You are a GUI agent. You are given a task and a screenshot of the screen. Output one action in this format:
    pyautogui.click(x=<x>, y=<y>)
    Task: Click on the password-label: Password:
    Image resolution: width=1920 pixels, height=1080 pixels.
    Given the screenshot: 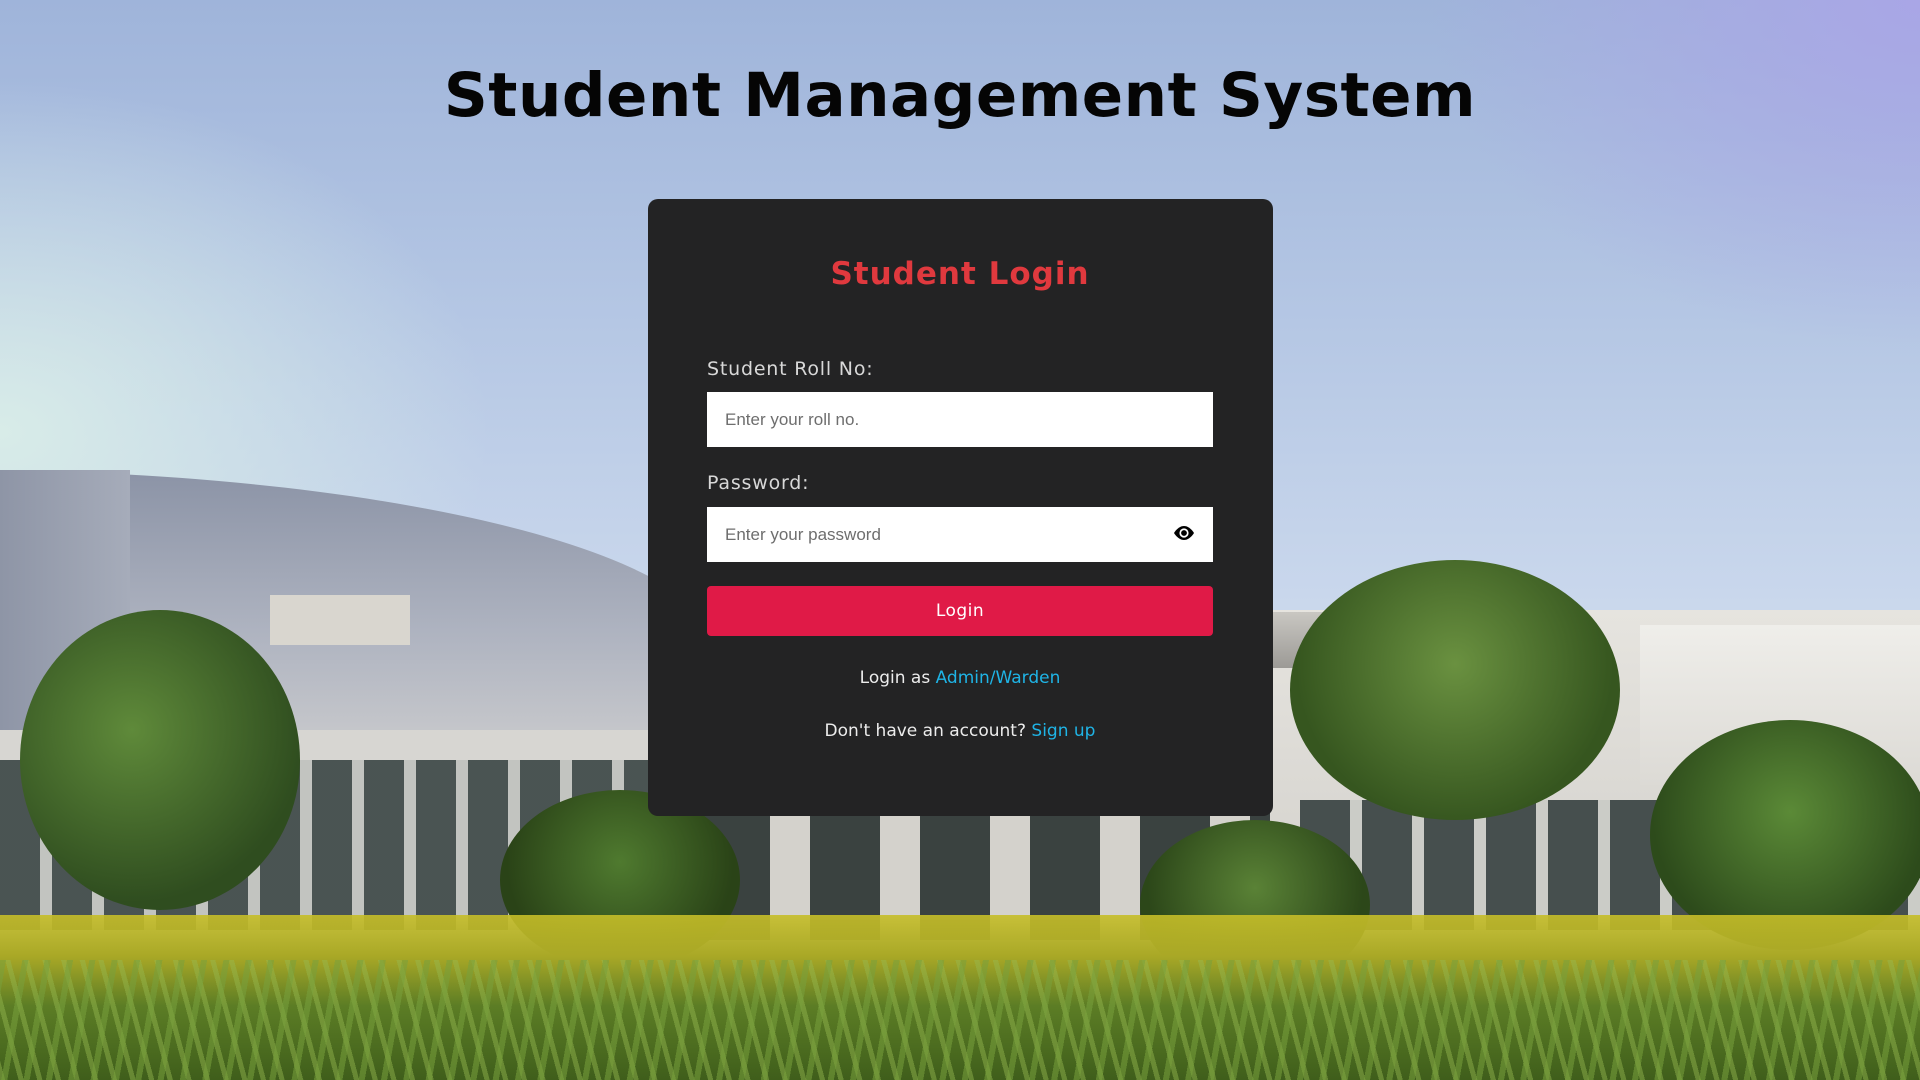 What is the action you would take?
    pyautogui.click(x=758, y=483)
    